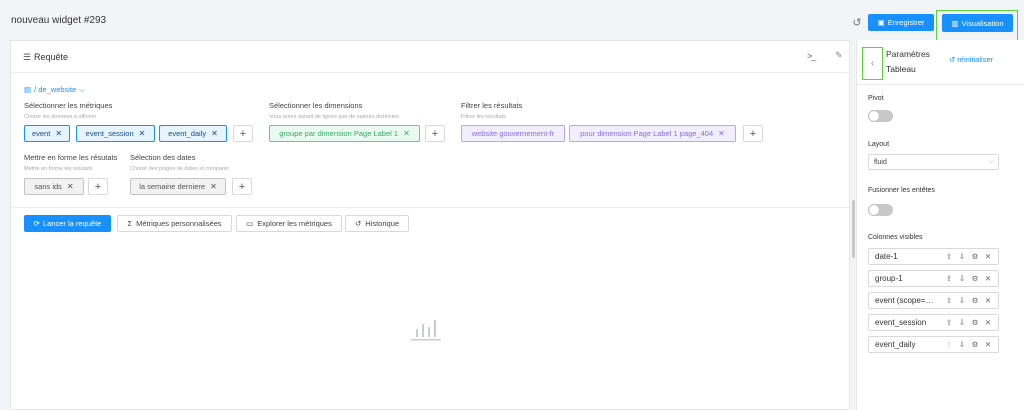 This screenshot has width=1024, height=410. I want to click on settings-panel-title: Paramètres Tableau, so click(908, 61).